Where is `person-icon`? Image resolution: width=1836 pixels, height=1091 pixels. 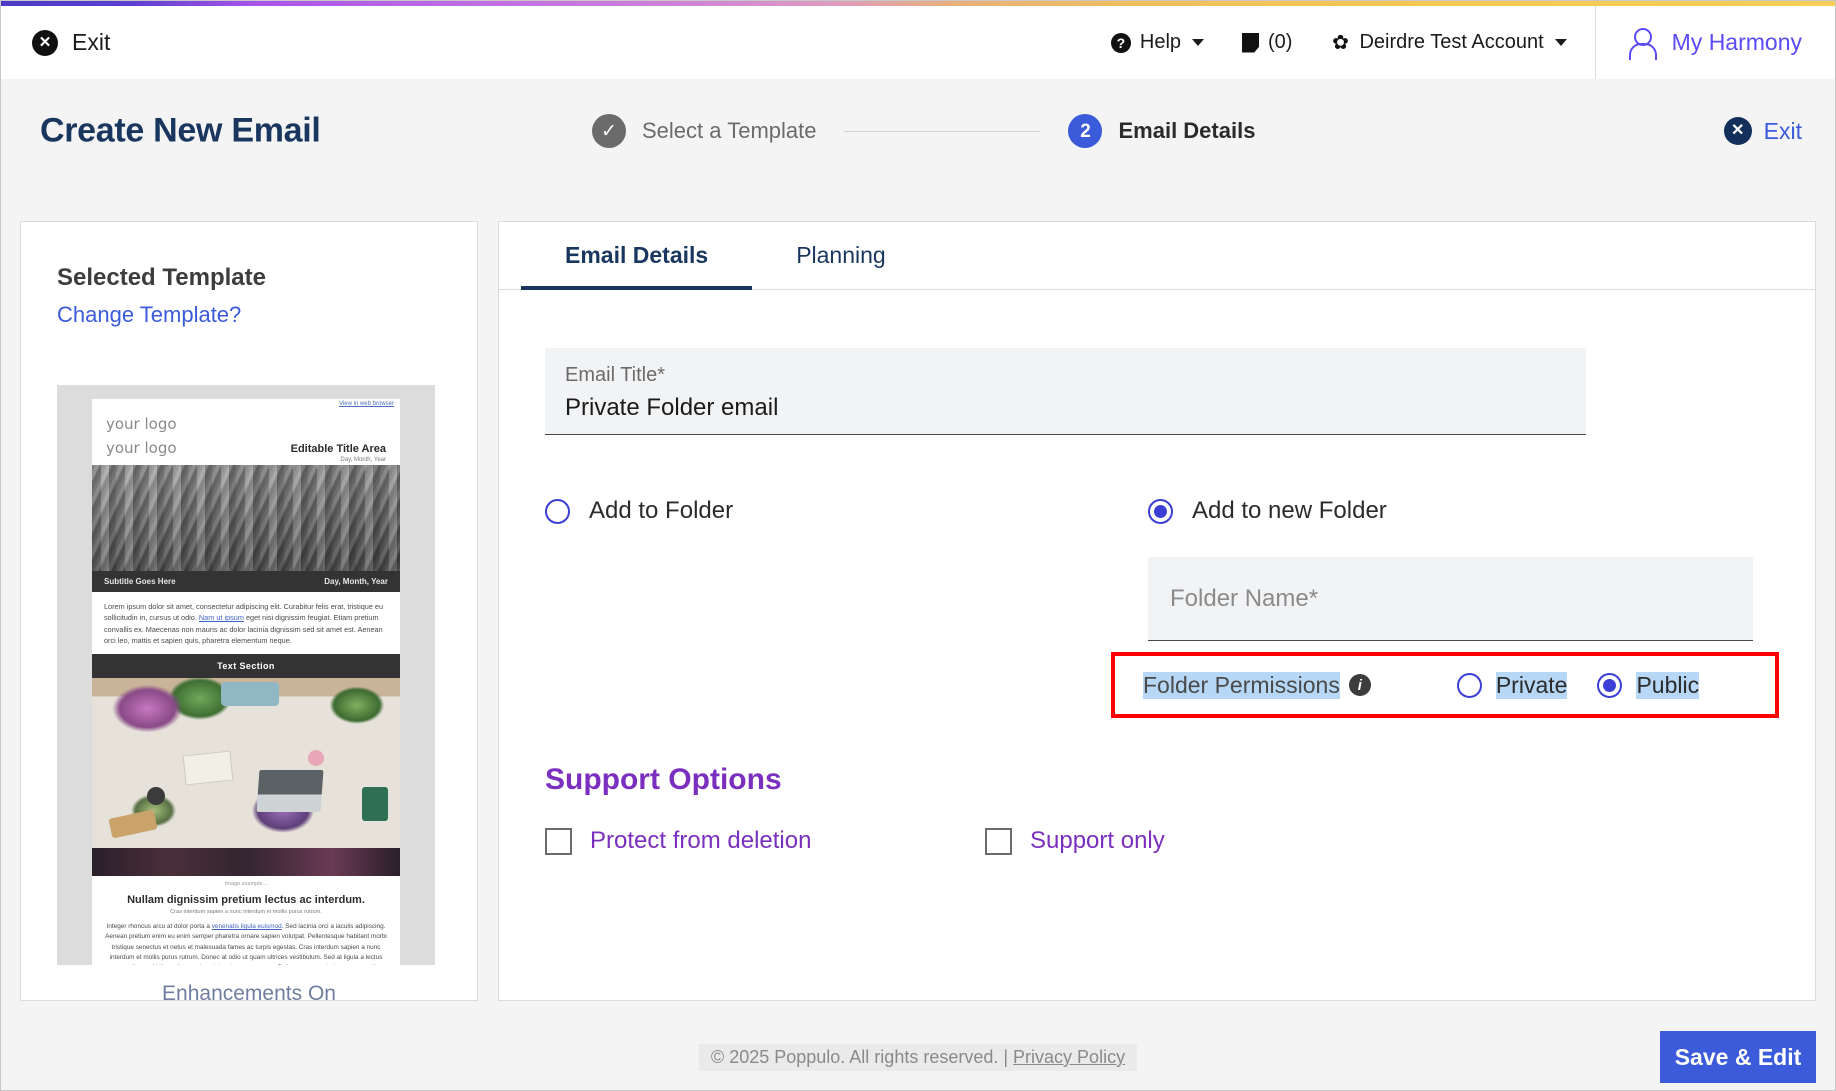 person-icon is located at coordinates (1642, 43).